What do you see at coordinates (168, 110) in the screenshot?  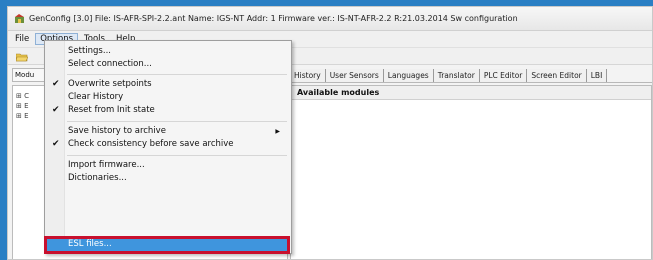 I see `menu-item-reset-from-init-state: ✔ Reset from Init state` at bounding box center [168, 110].